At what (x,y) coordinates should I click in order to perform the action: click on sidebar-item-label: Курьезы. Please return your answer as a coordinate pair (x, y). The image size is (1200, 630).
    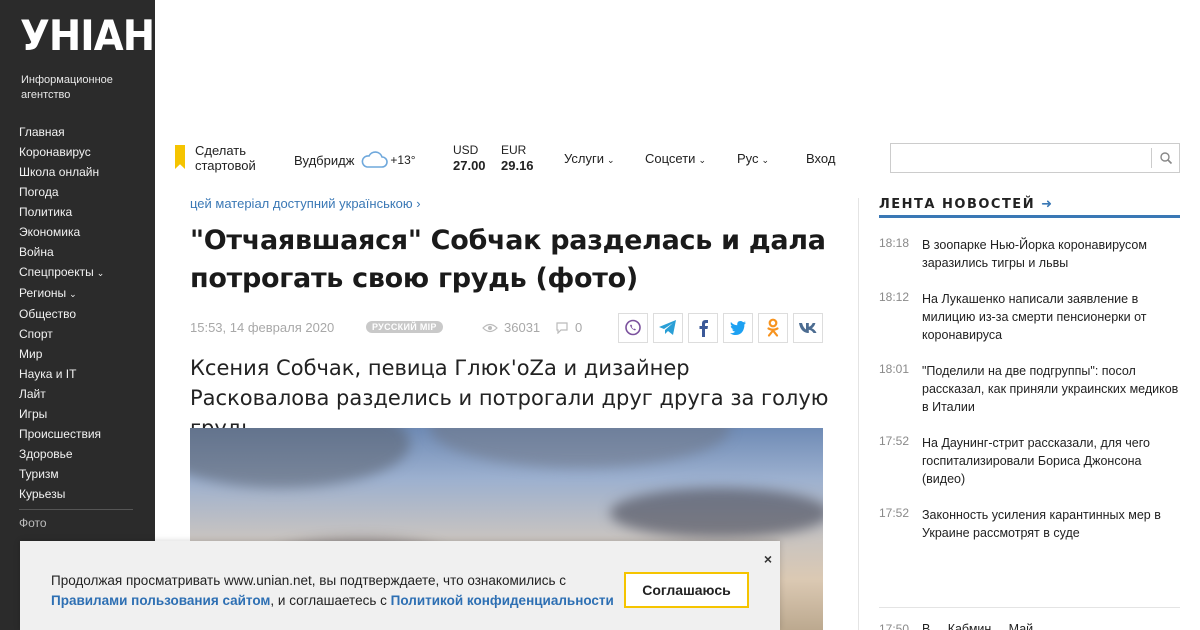
    Looking at the image, I should click on (42, 494).